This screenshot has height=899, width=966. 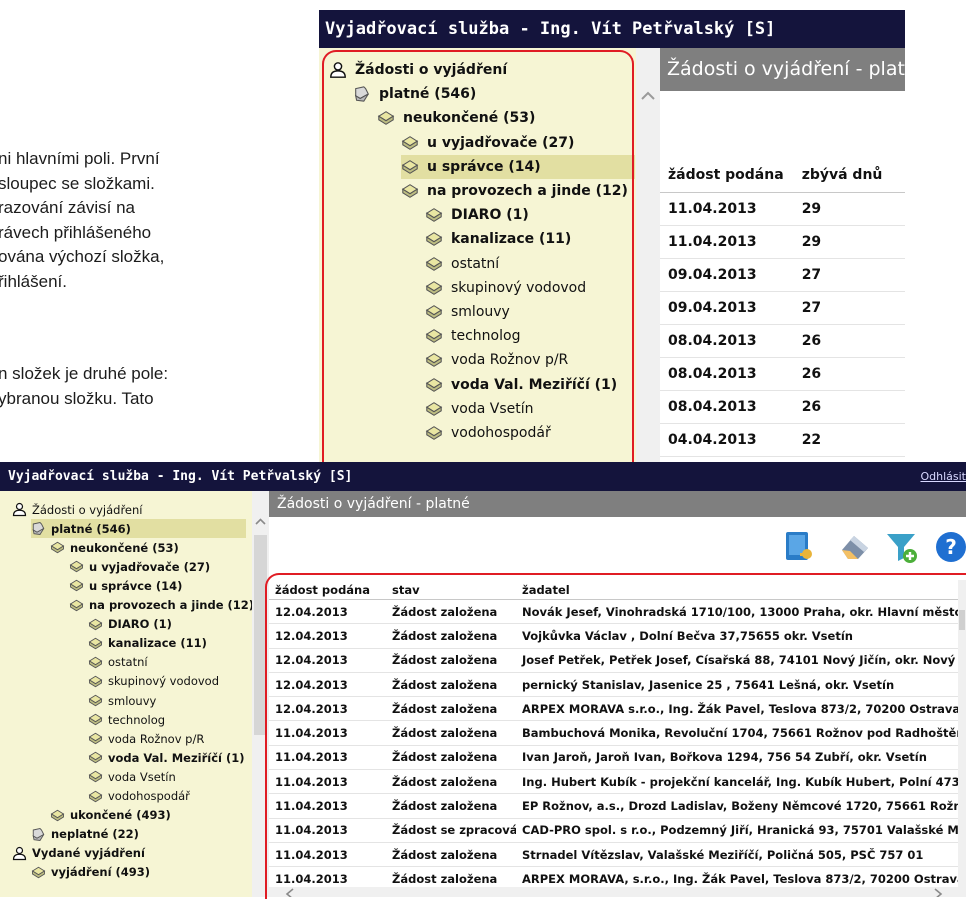 What do you see at coordinates (962, 733) in the screenshot?
I see `vertical-scrollbar` at bounding box center [962, 733].